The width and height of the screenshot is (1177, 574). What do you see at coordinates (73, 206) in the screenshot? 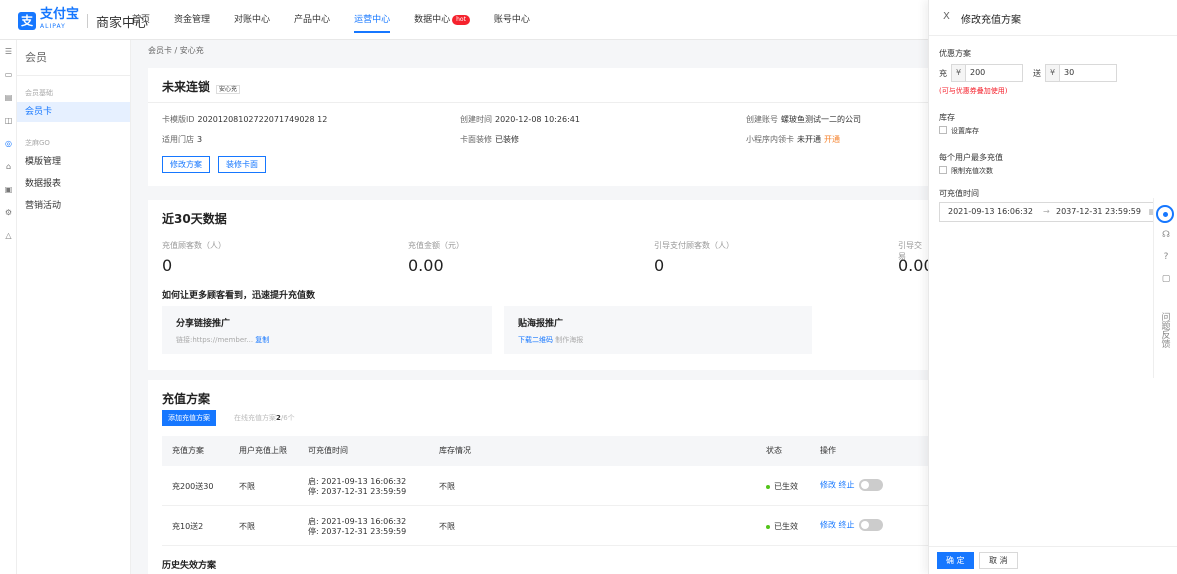
I see `sidebar-item-marketing: 营销活动` at bounding box center [73, 206].